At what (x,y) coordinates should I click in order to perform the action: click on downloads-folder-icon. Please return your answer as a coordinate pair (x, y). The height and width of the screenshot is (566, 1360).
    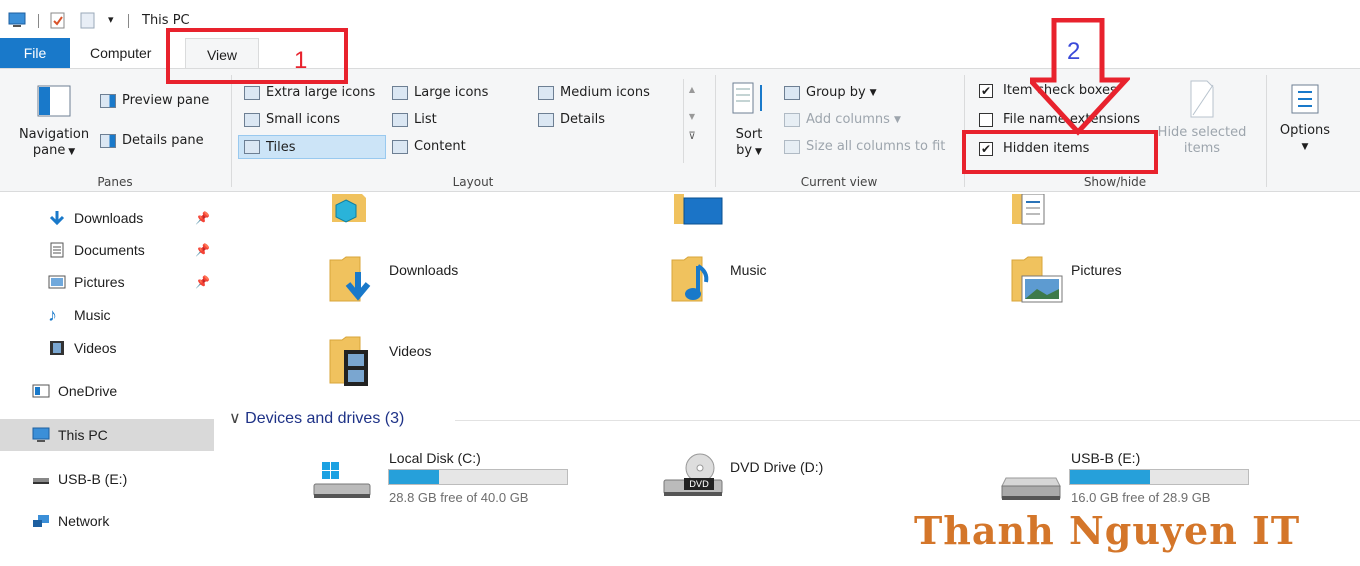
    Looking at the image, I should click on (354, 283).